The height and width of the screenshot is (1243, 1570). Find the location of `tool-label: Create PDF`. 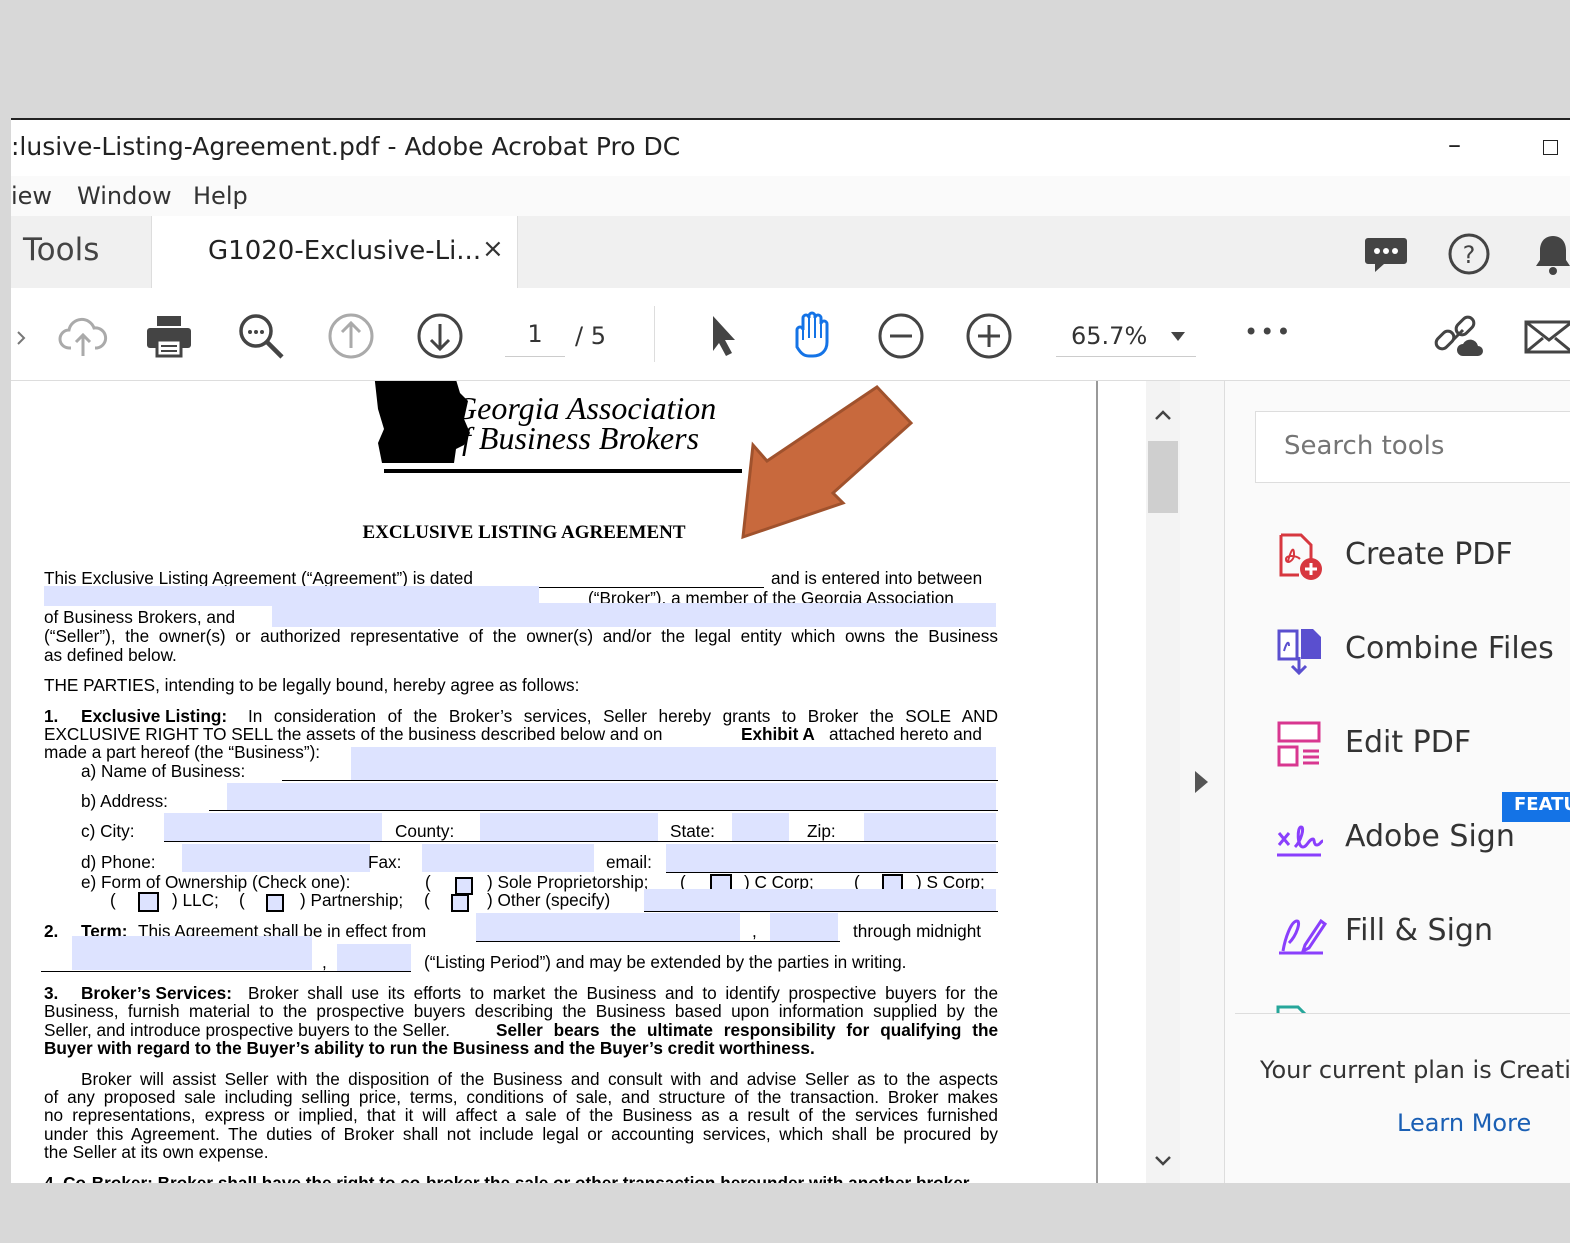

tool-label: Create PDF is located at coordinates (1429, 554).